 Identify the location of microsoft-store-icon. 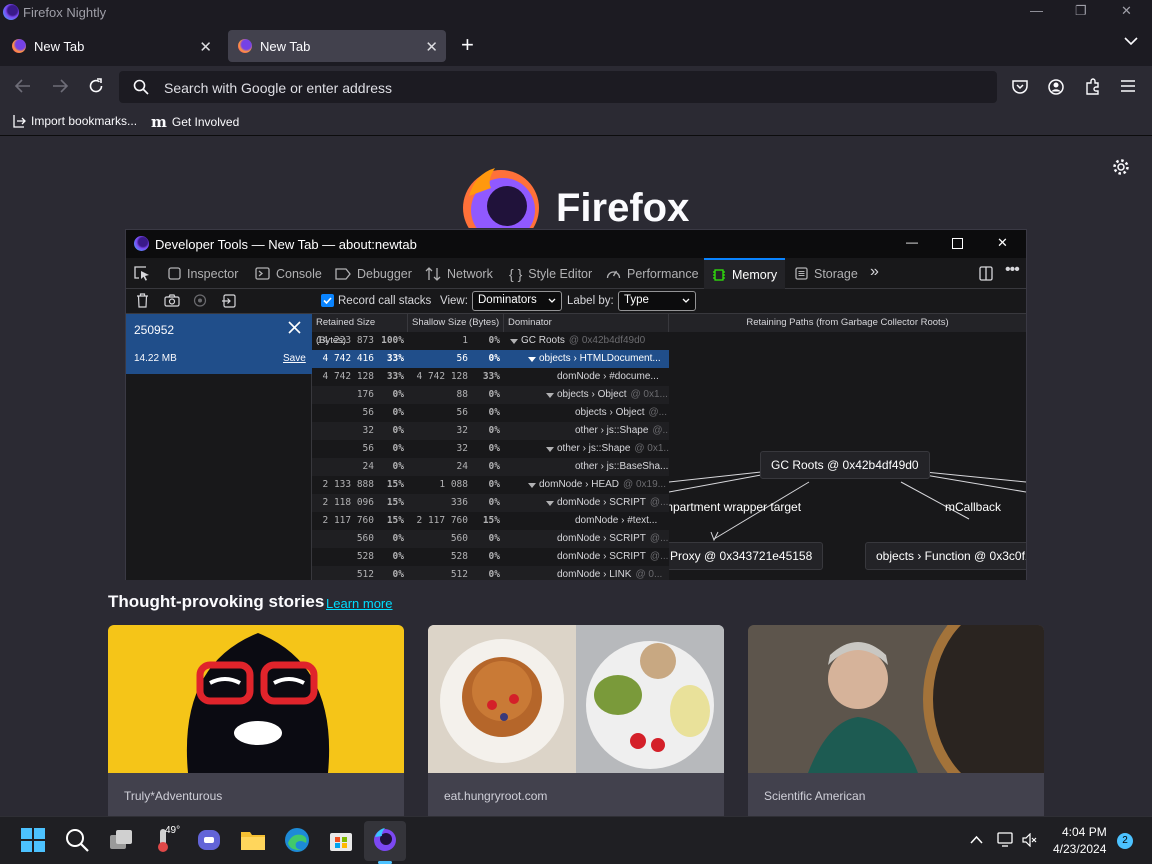
(341, 840).